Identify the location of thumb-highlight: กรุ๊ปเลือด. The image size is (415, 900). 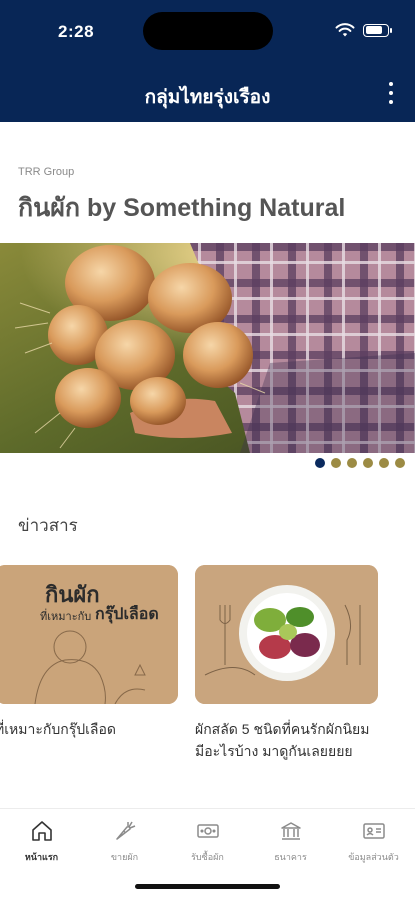
(127, 614).